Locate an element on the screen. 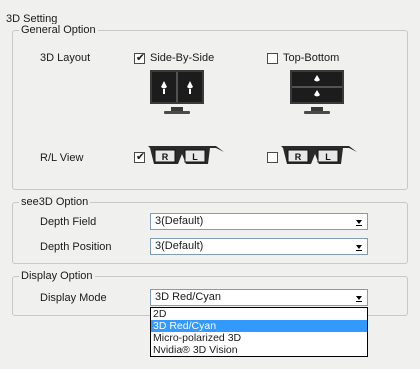  display-mode-option-2d: 2D is located at coordinates (259, 314).